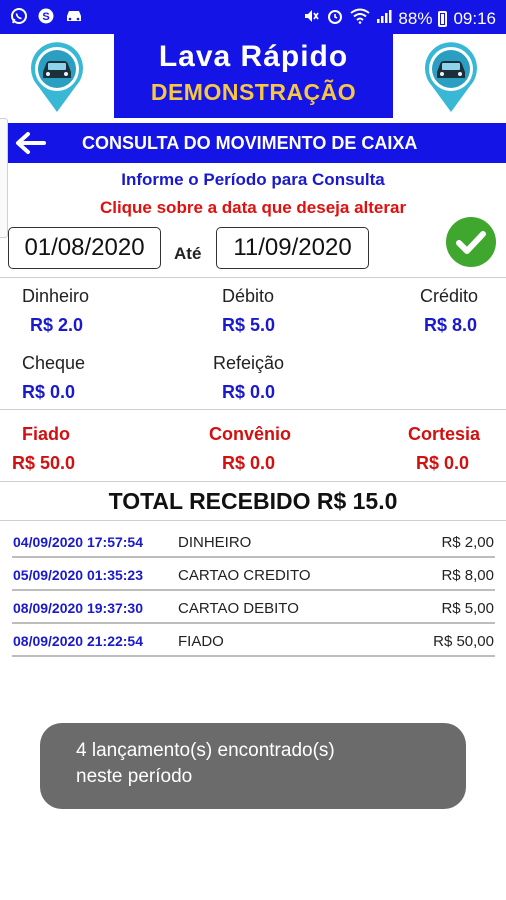 The width and height of the screenshot is (506, 900). What do you see at coordinates (205, 750) in the screenshot?
I see `toast-line-1: 4 lançamento(s) encontrado(s)` at bounding box center [205, 750].